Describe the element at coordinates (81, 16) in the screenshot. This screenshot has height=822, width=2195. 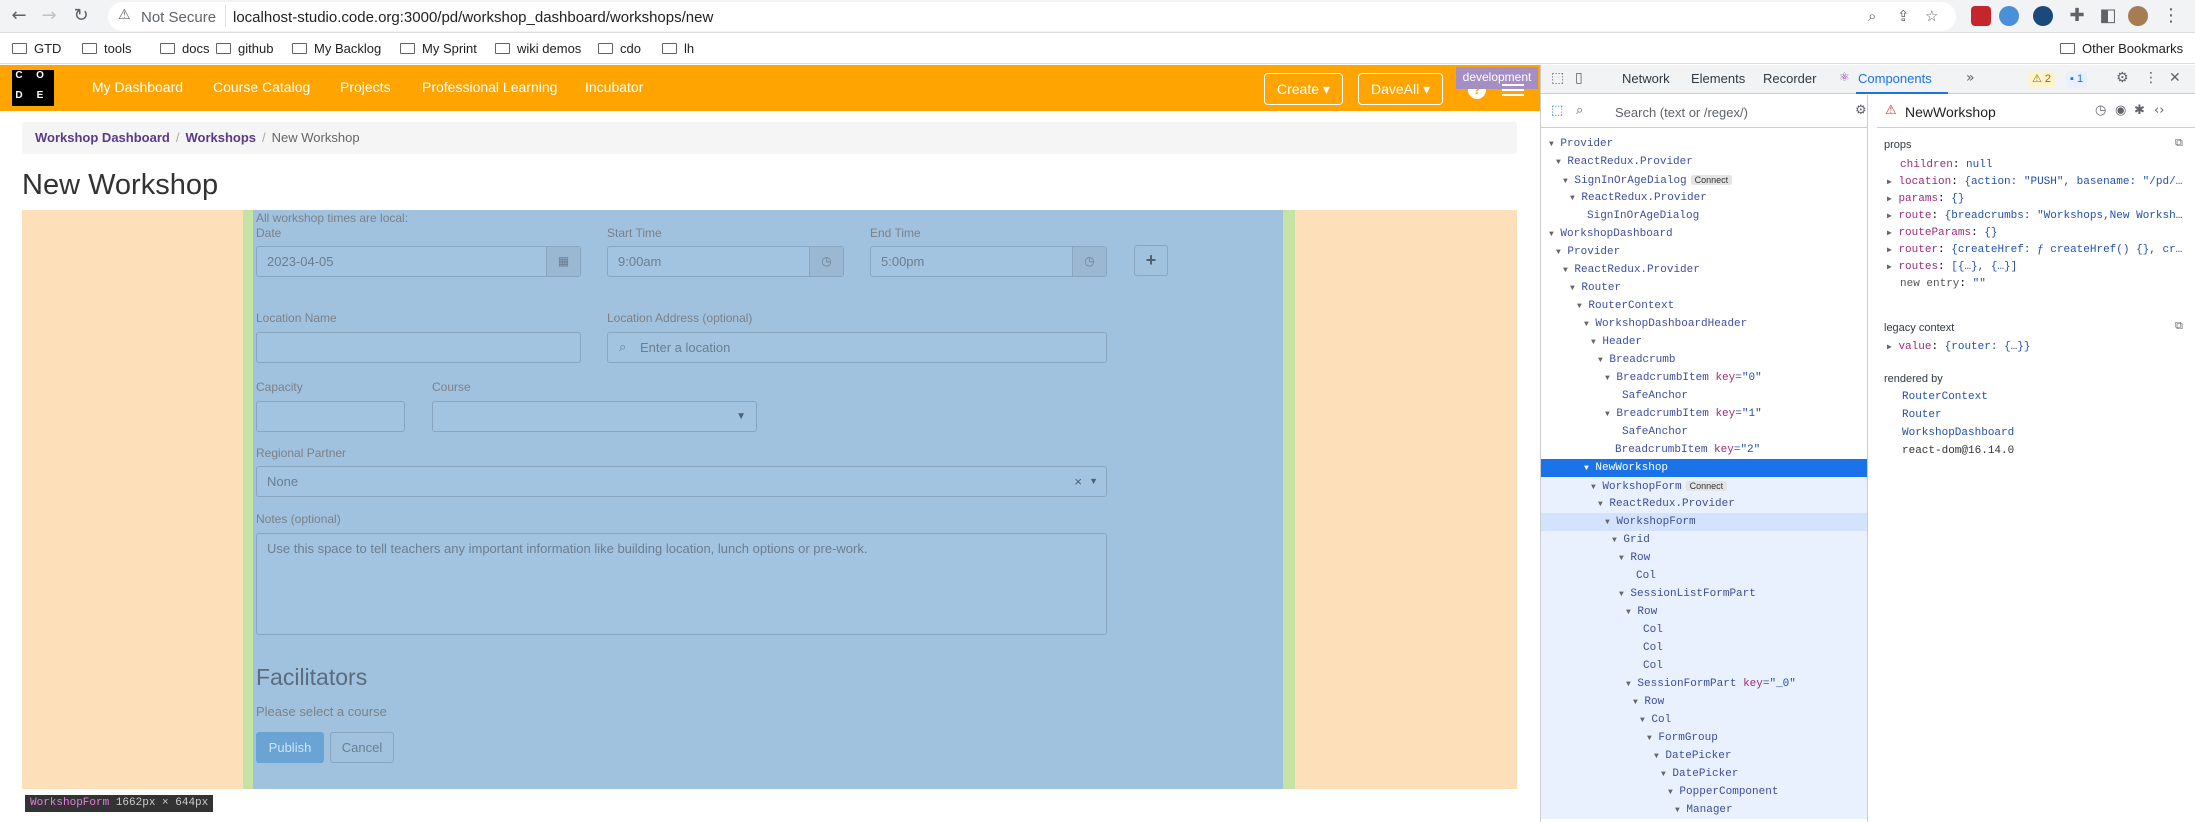
I see `reload-icon: ↻` at that location.